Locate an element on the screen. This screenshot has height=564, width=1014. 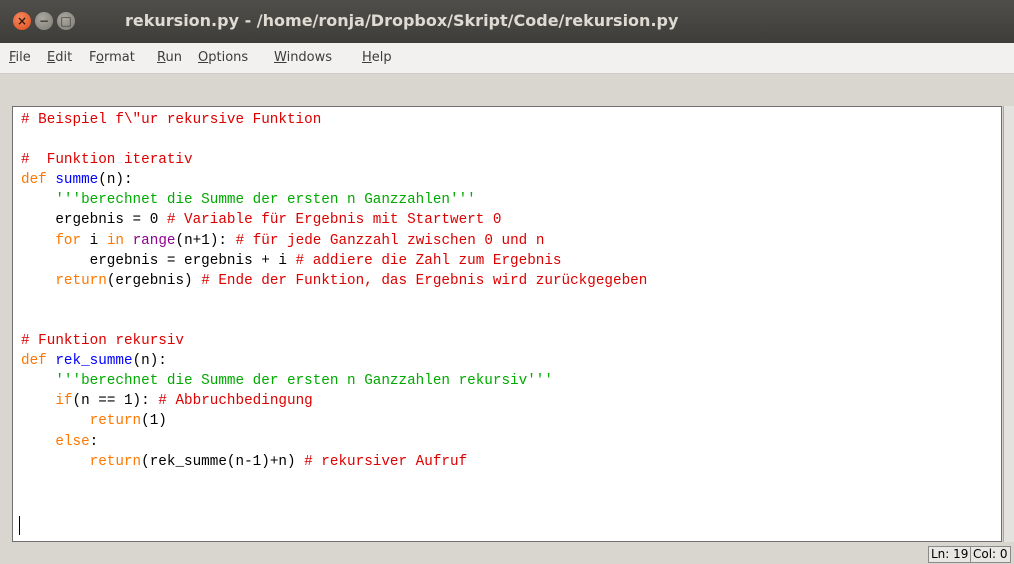
minimize-icon: − is located at coordinates (44, 21).